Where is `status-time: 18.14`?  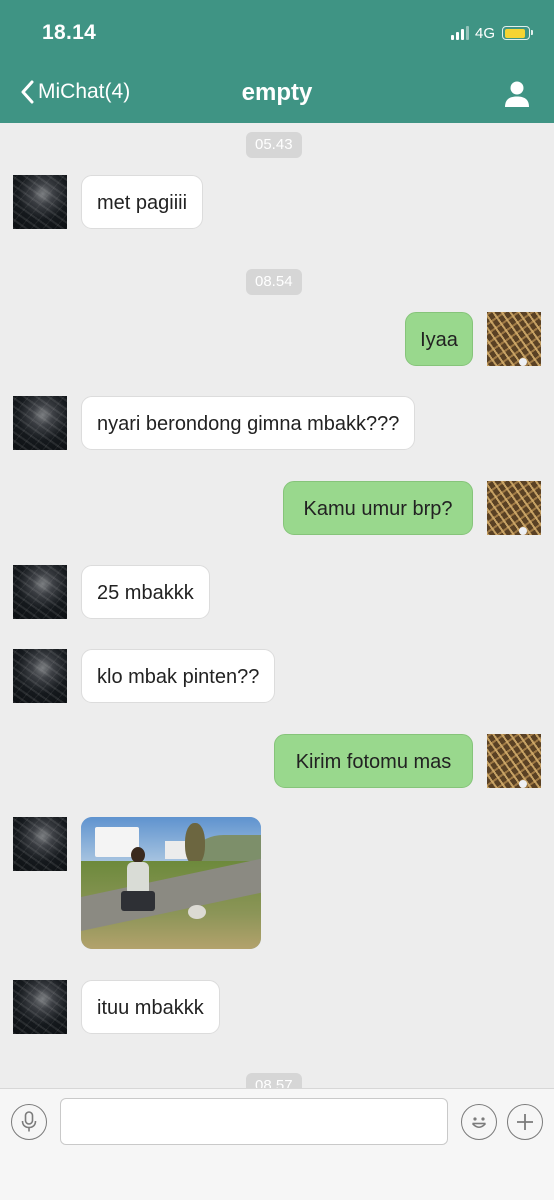 status-time: 18.14 is located at coordinates (69, 32).